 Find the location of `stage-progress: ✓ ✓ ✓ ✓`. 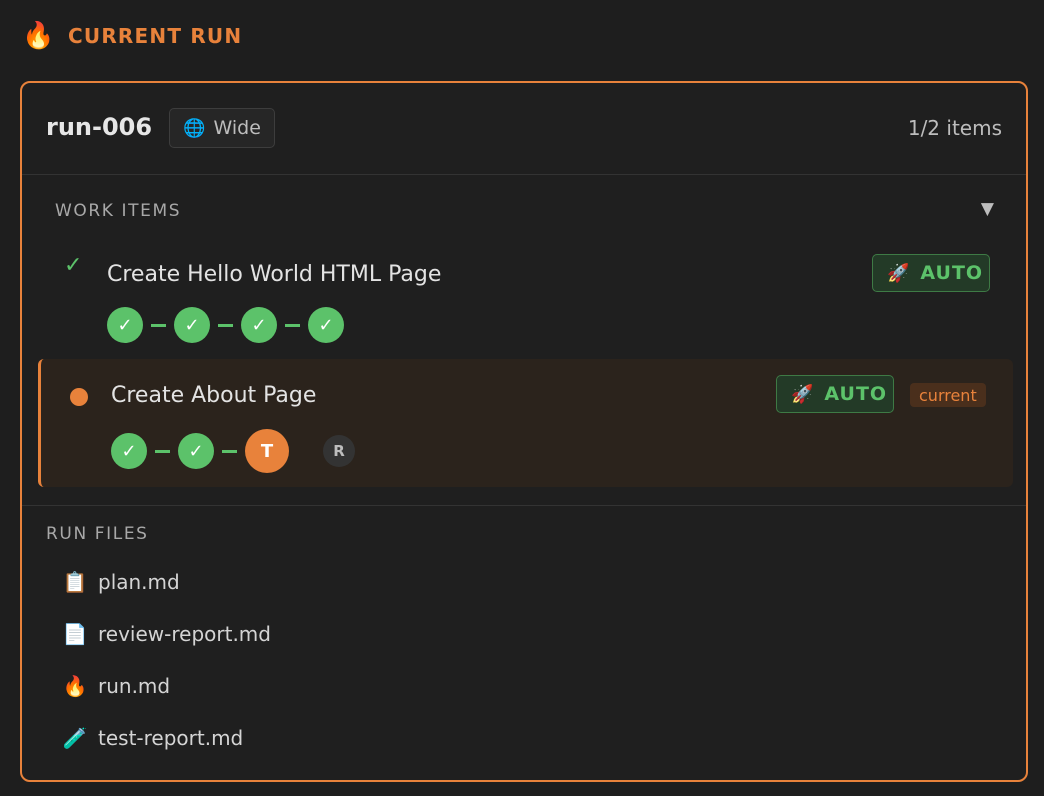

stage-progress: ✓ ✓ ✓ ✓ is located at coordinates (225, 325).